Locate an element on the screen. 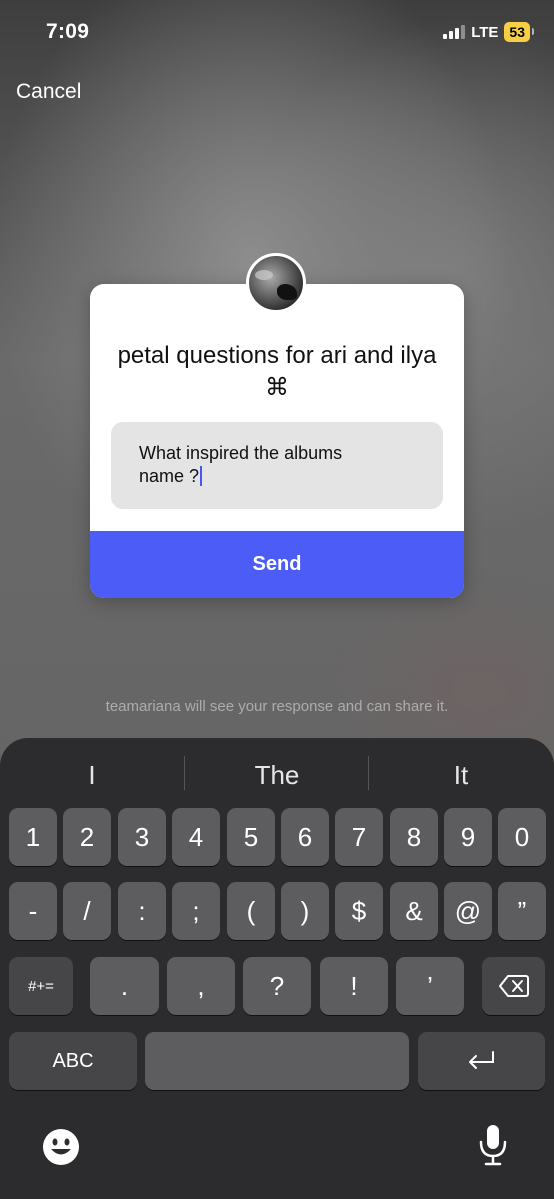 This screenshot has width=554, height=1199. key-slash: / is located at coordinates (87, 911).